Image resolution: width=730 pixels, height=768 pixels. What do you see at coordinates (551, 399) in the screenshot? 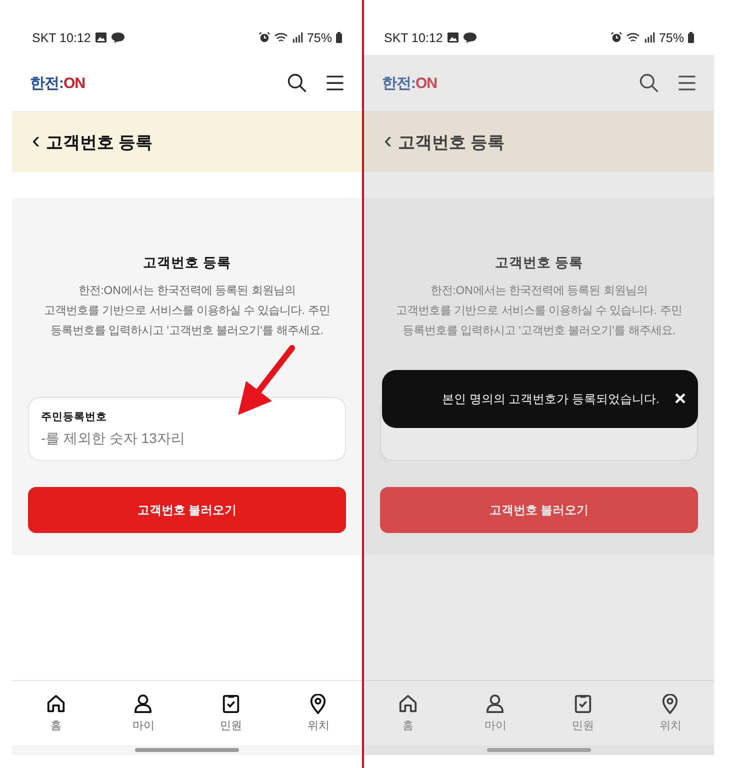
I see `toast-text: 본인 명의의 고객번호가 등록되었습니다.` at bounding box center [551, 399].